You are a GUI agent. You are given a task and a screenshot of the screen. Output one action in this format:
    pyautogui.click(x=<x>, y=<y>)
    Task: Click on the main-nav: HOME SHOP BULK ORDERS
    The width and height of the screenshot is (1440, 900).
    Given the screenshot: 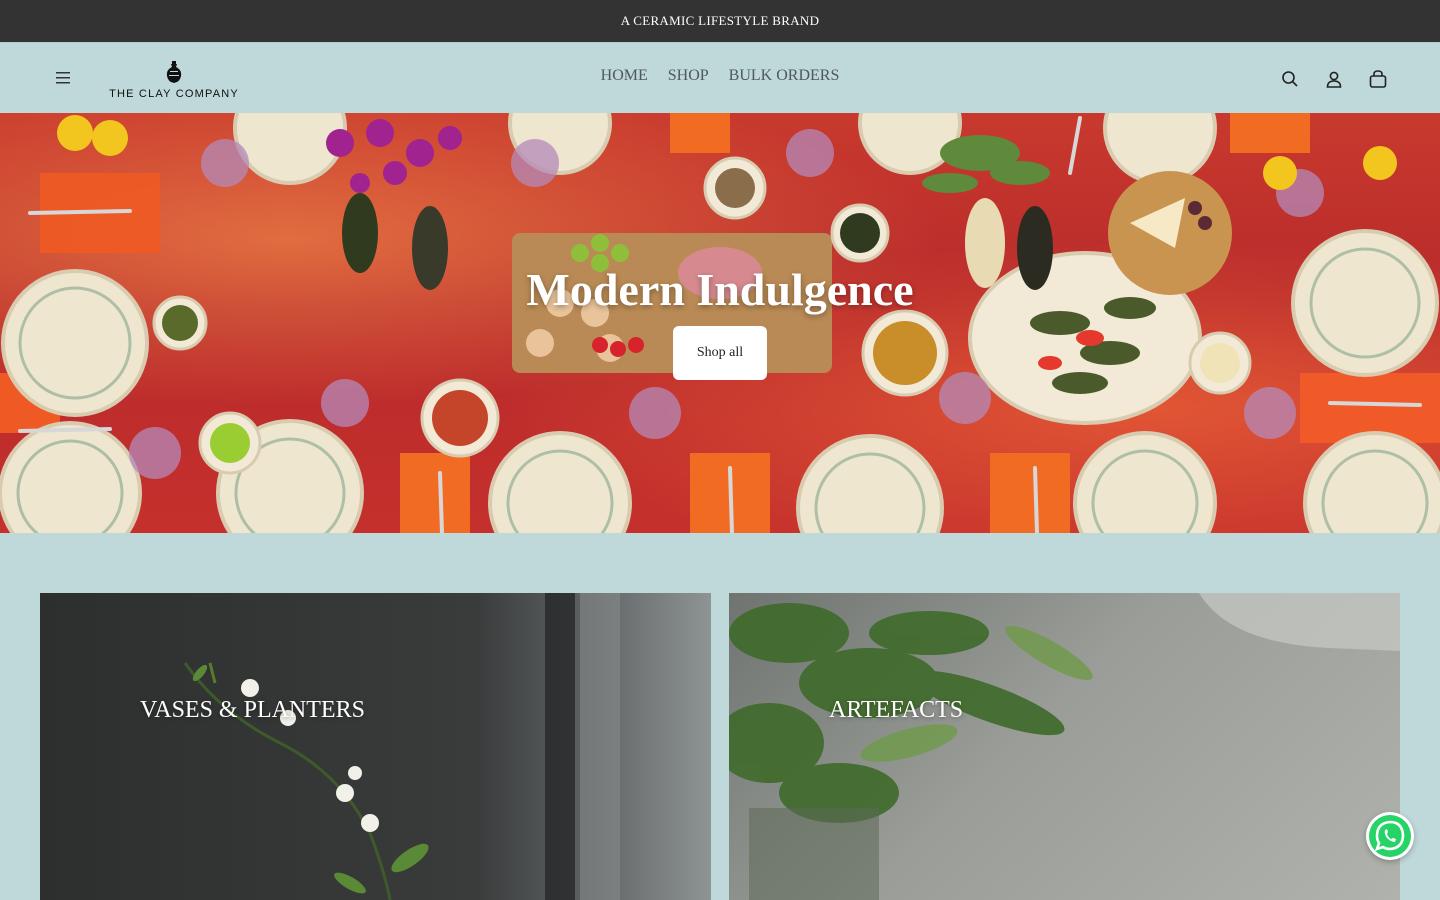 What is the action you would take?
    pyautogui.click(x=720, y=76)
    